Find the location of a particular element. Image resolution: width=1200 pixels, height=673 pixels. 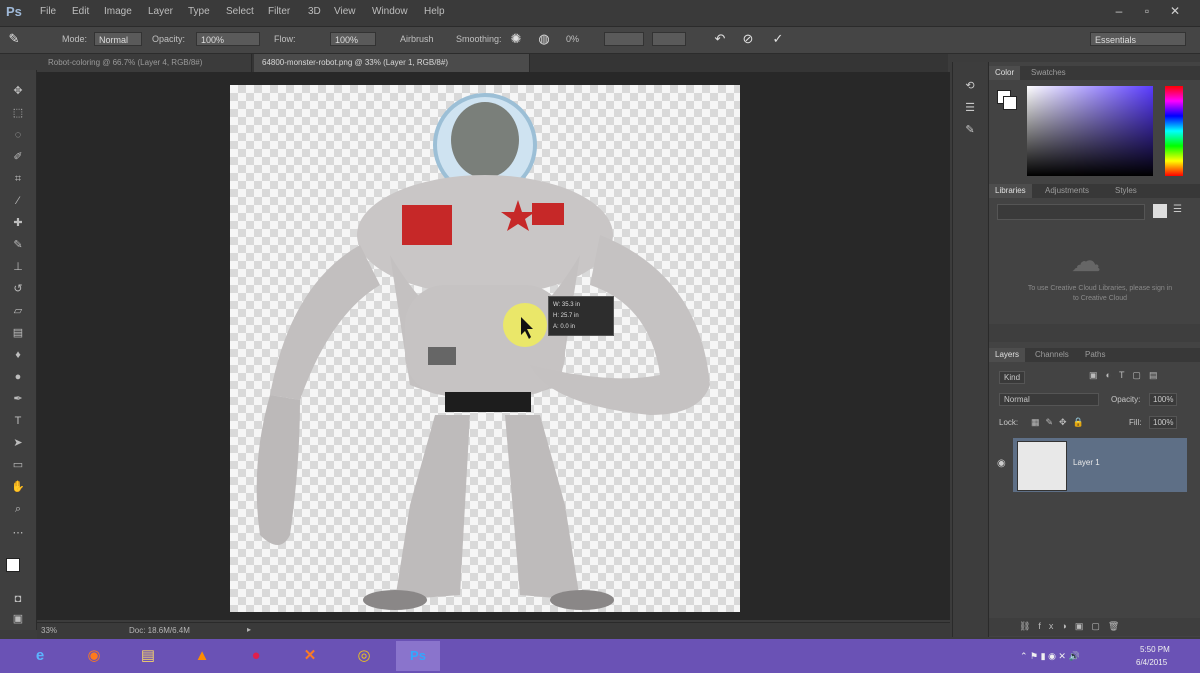

quick-select-tool-icon: ✐ is located at coordinates (18, 157).